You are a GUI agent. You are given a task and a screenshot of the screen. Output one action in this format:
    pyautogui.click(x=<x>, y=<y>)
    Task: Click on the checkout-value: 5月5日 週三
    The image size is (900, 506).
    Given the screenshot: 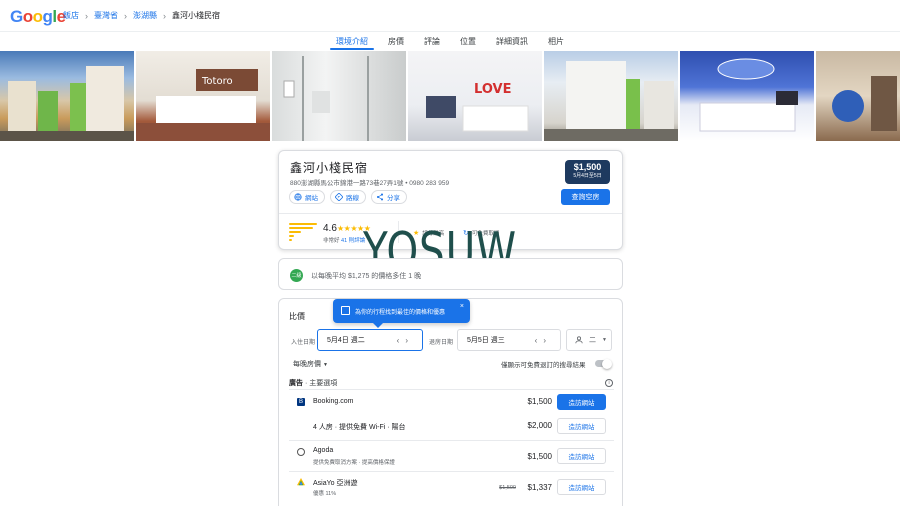 What is the action you would take?
    pyautogui.click(x=486, y=340)
    